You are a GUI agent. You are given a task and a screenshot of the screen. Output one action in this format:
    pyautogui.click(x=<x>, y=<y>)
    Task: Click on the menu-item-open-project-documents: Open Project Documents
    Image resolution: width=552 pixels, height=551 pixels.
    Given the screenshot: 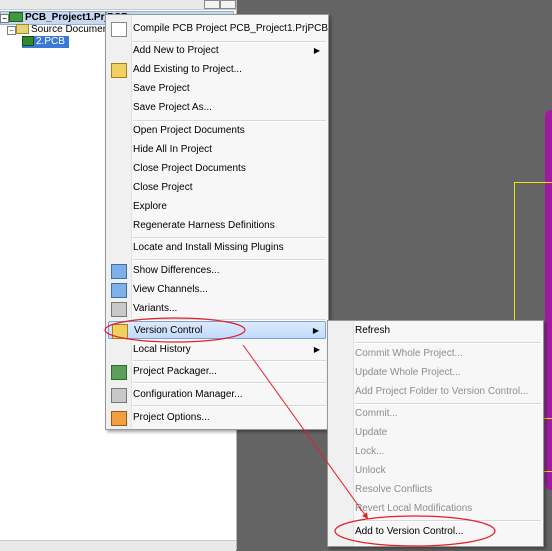 What is the action you would take?
    pyautogui.click(x=217, y=131)
    